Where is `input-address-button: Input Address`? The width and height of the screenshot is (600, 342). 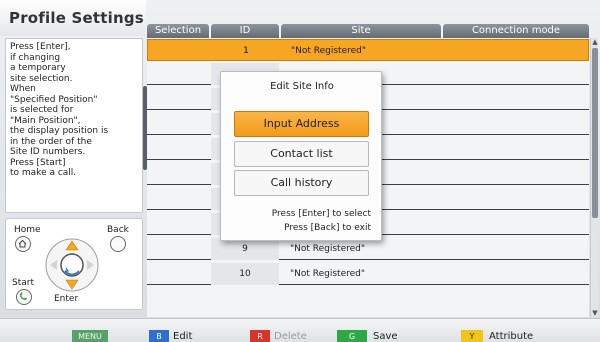 input-address-button: Input Address is located at coordinates (301, 124).